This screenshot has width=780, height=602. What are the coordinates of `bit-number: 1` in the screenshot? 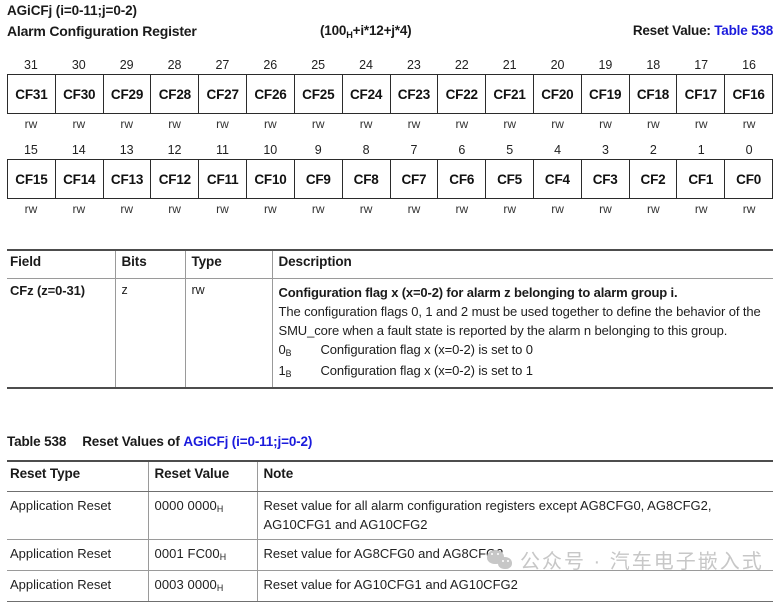 It's located at (701, 150).